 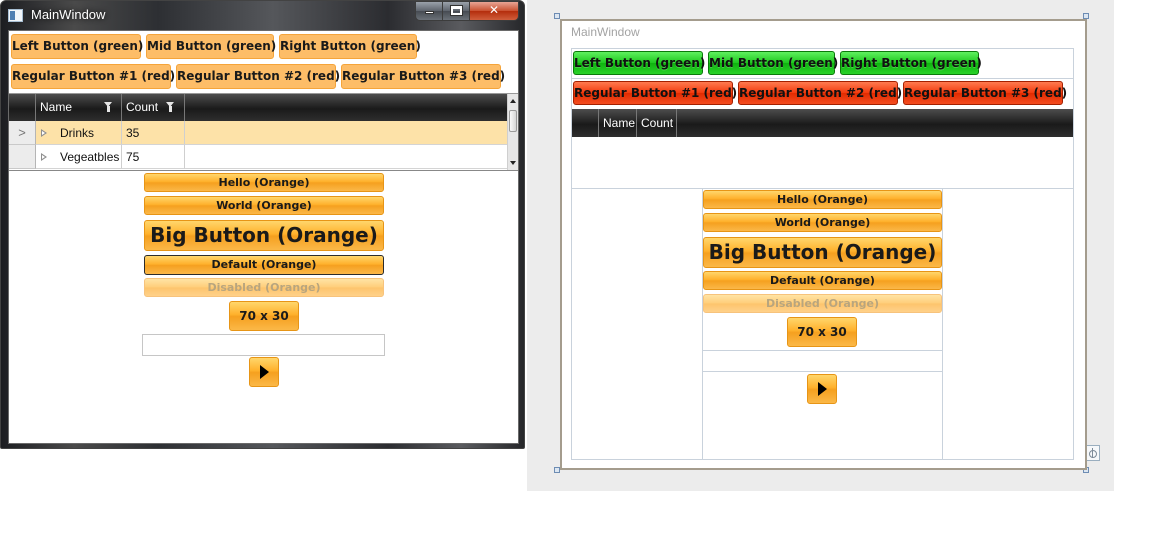 What do you see at coordinates (258, 107) in the screenshot?
I see `grid-header: Name Count` at bounding box center [258, 107].